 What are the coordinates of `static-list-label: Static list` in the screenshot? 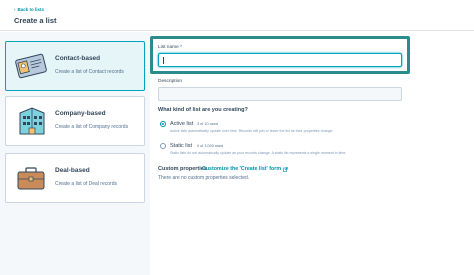 It's located at (181, 146).